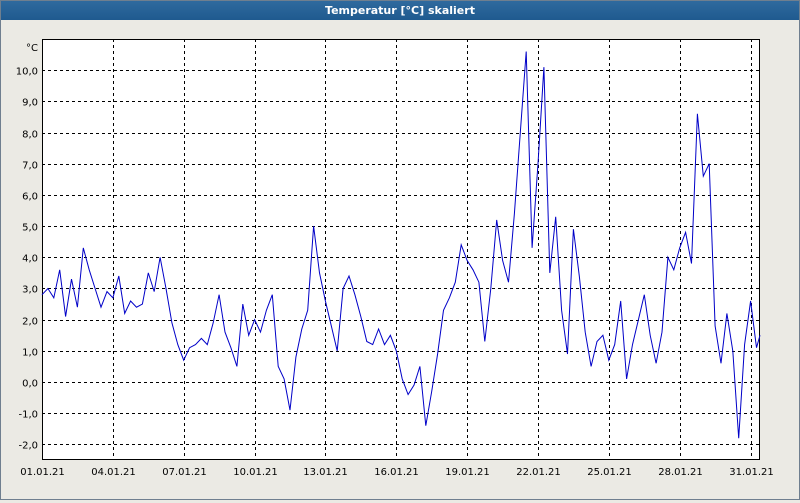 This screenshot has height=503, width=800. I want to click on x-tick-label: 31.01.21, so click(751, 472).